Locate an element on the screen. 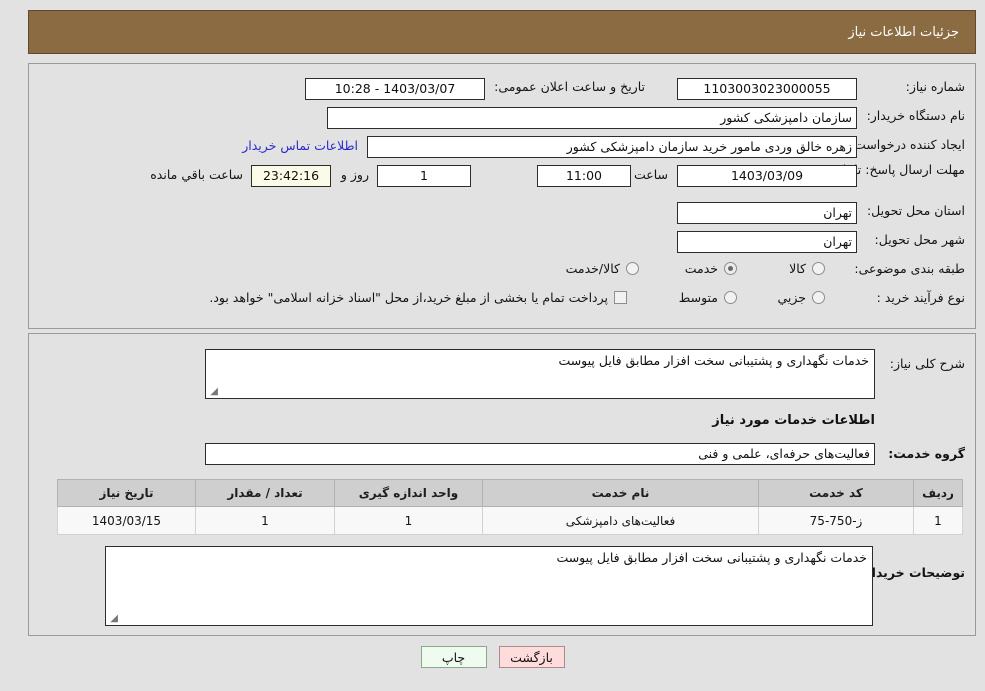 This screenshot has width=985, height=691. resize-grip-icon-2: ◢ is located at coordinates (113, 619).